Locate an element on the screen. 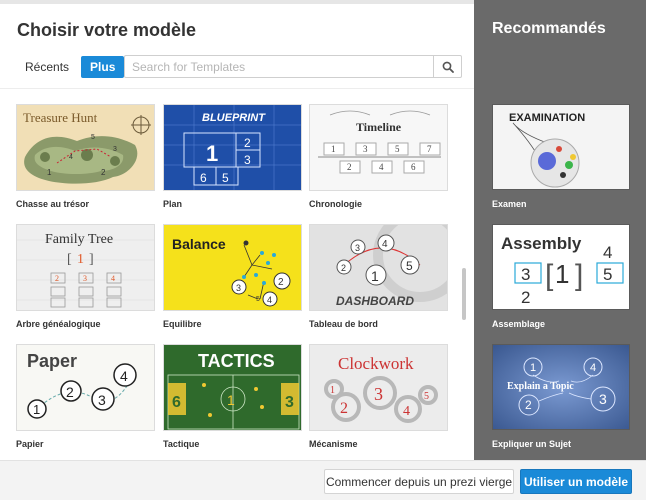 This screenshot has height=500, width=646. template-card-treasure-hunt: 4 5 3 2 1 Treasure Hunt Chasse au trésor is located at coordinates (85, 156).